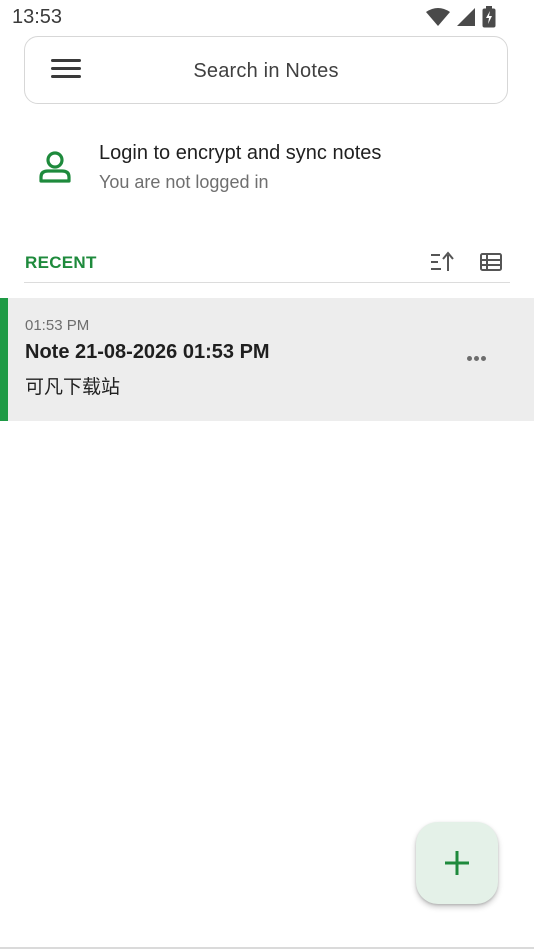 The height and width of the screenshot is (949, 534). Describe the element at coordinates (267, 17) in the screenshot. I see `status-bar: 13:53` at that location.